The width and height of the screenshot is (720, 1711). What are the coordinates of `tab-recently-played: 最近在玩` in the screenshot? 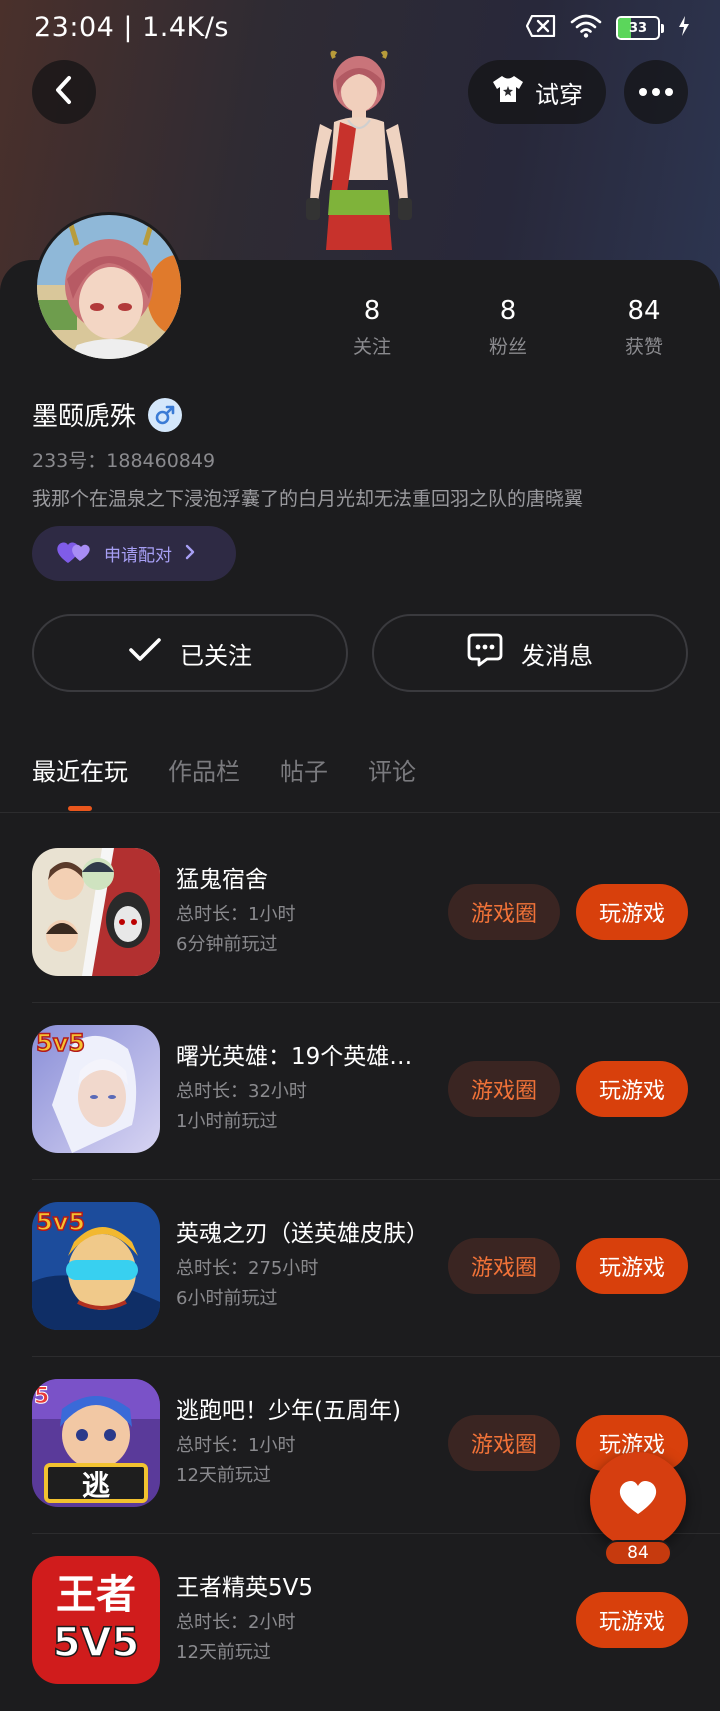 It's located at (80, 769).